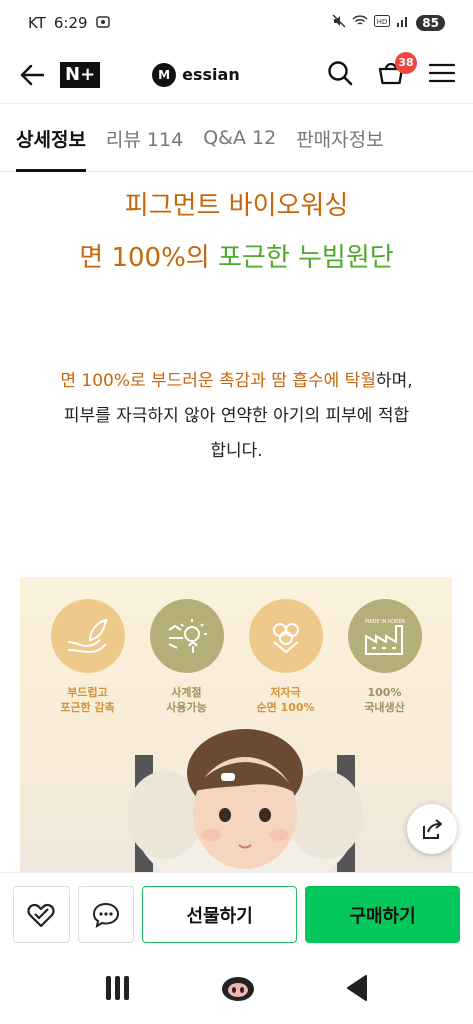  Describe the element at coordinates (340, 72) in the screenshot. I see `search-icon` at that location.